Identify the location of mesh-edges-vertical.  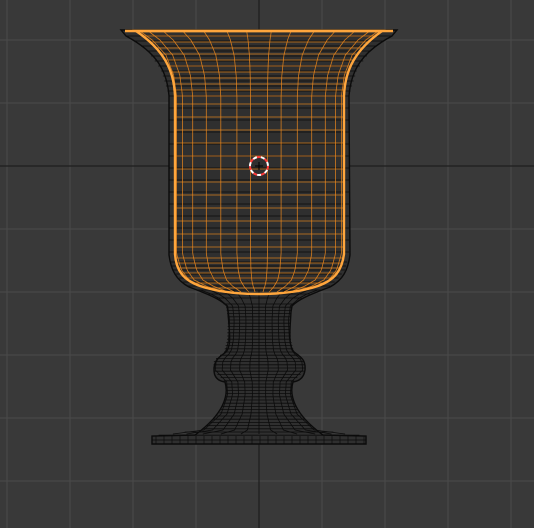
(259, 366).